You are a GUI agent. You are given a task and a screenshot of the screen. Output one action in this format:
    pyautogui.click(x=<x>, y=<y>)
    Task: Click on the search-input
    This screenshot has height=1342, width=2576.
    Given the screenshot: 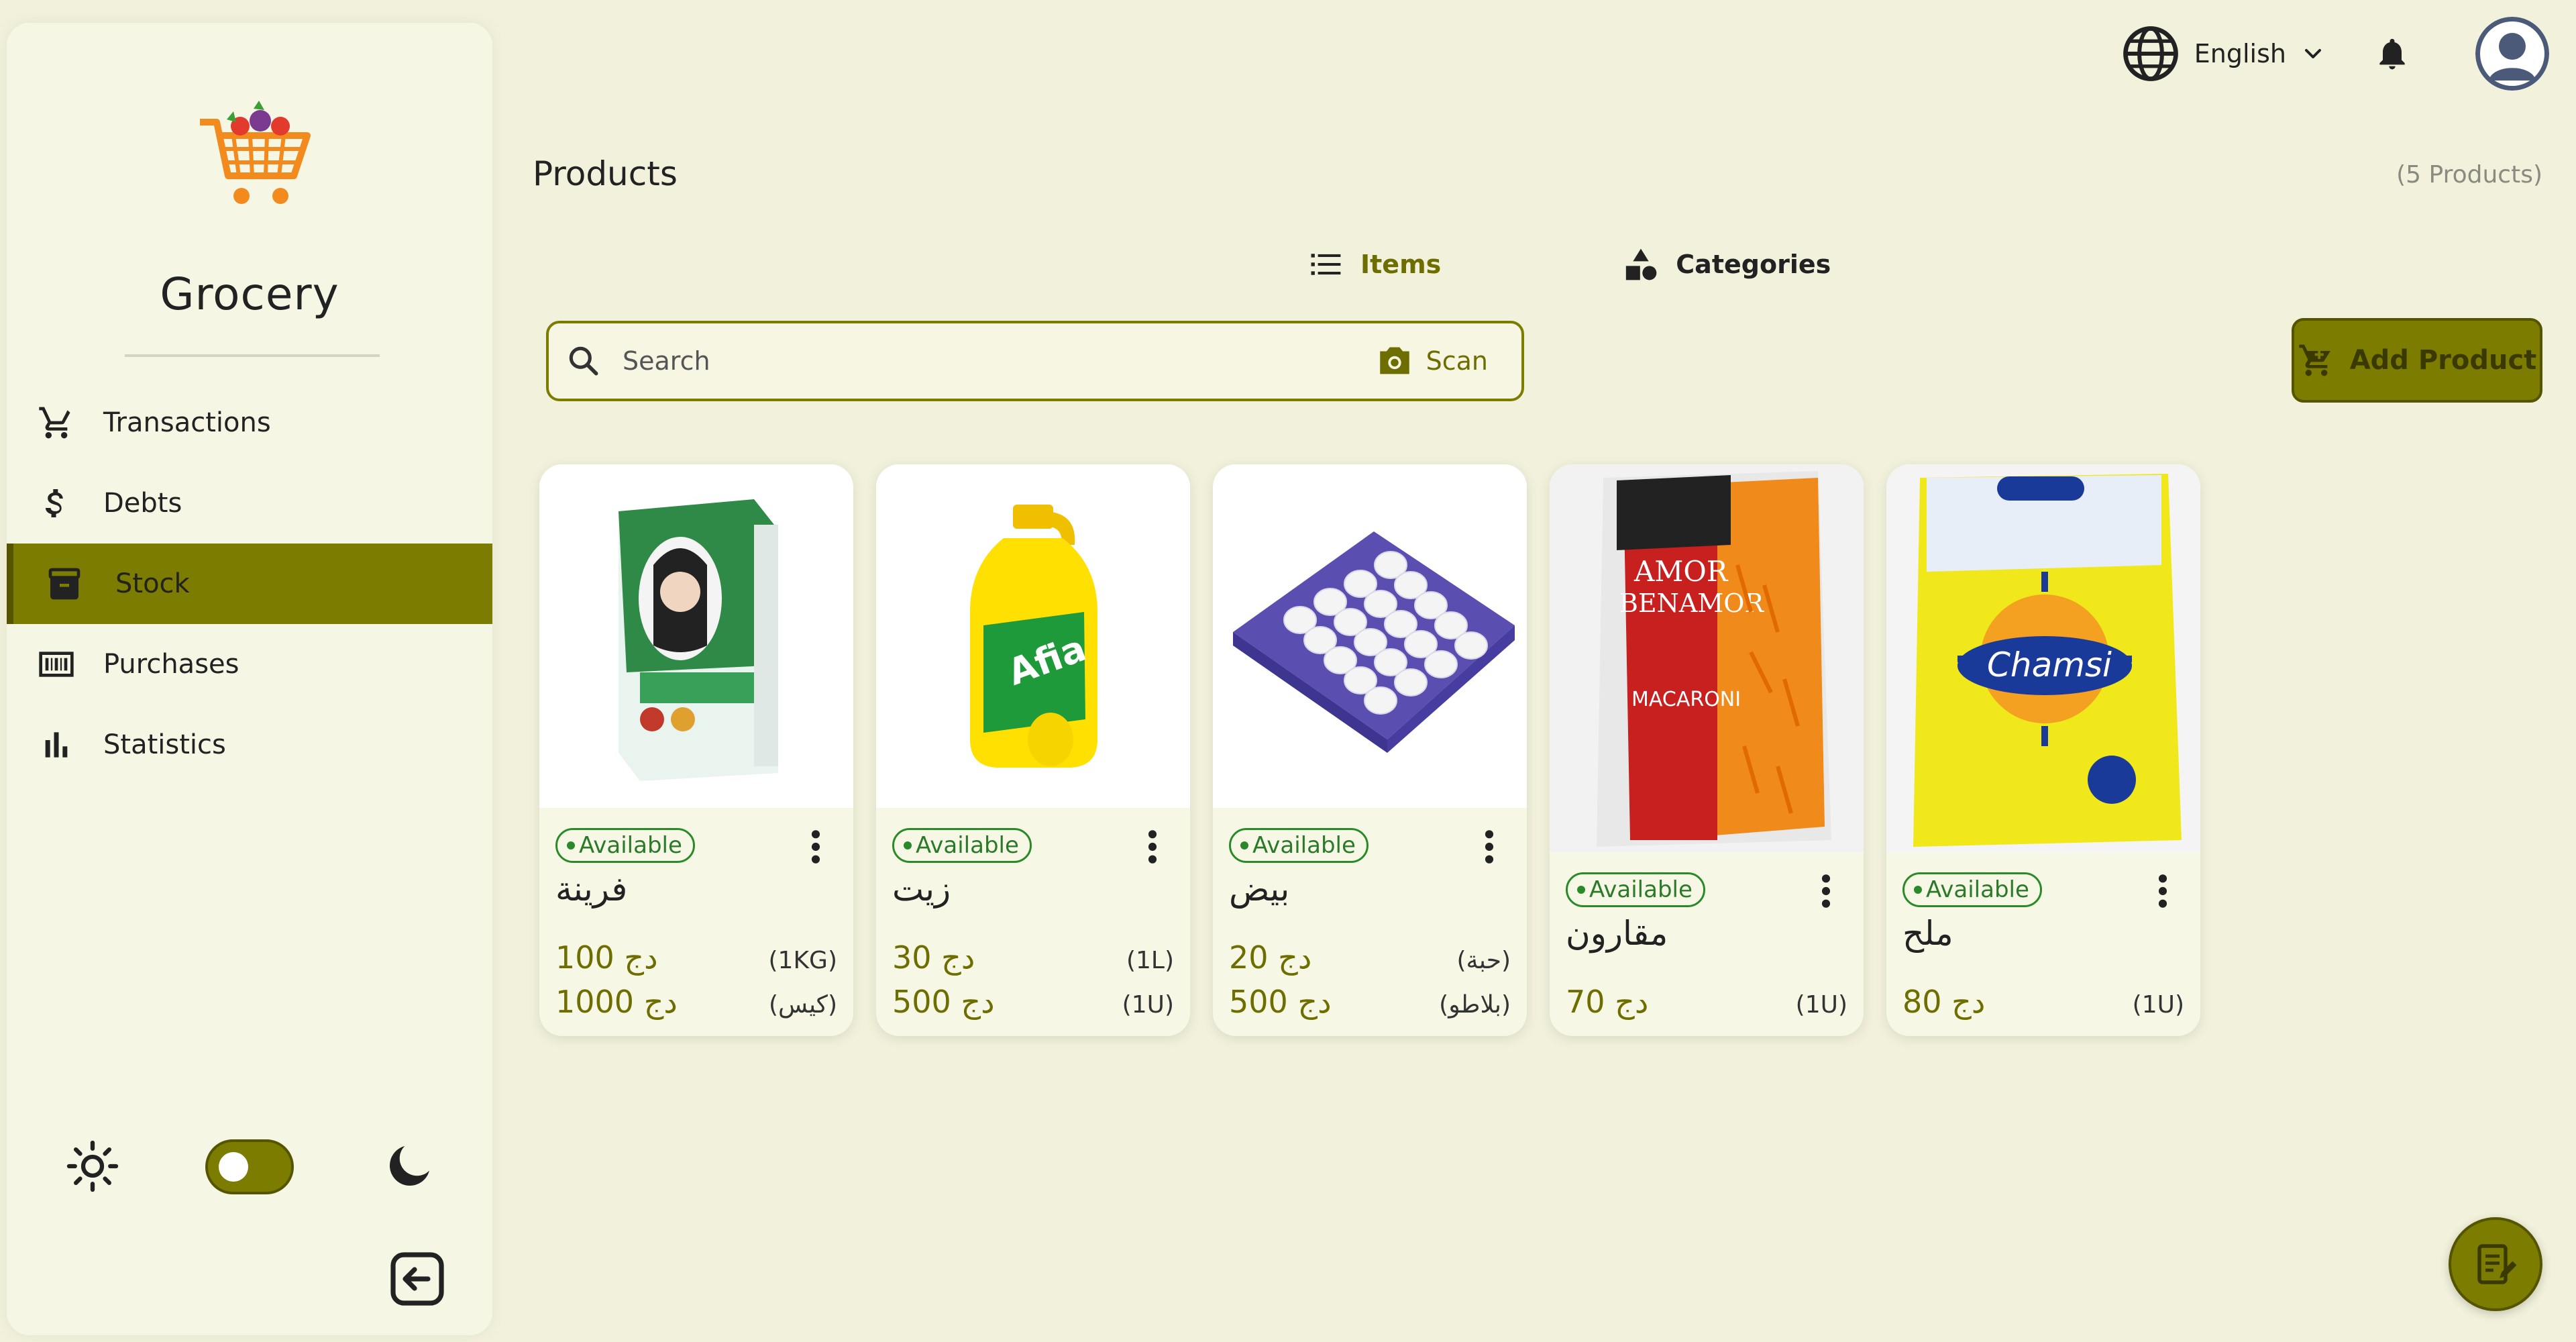 What is the action you would take?
    pyautogui.click(x=999, y=361)
    